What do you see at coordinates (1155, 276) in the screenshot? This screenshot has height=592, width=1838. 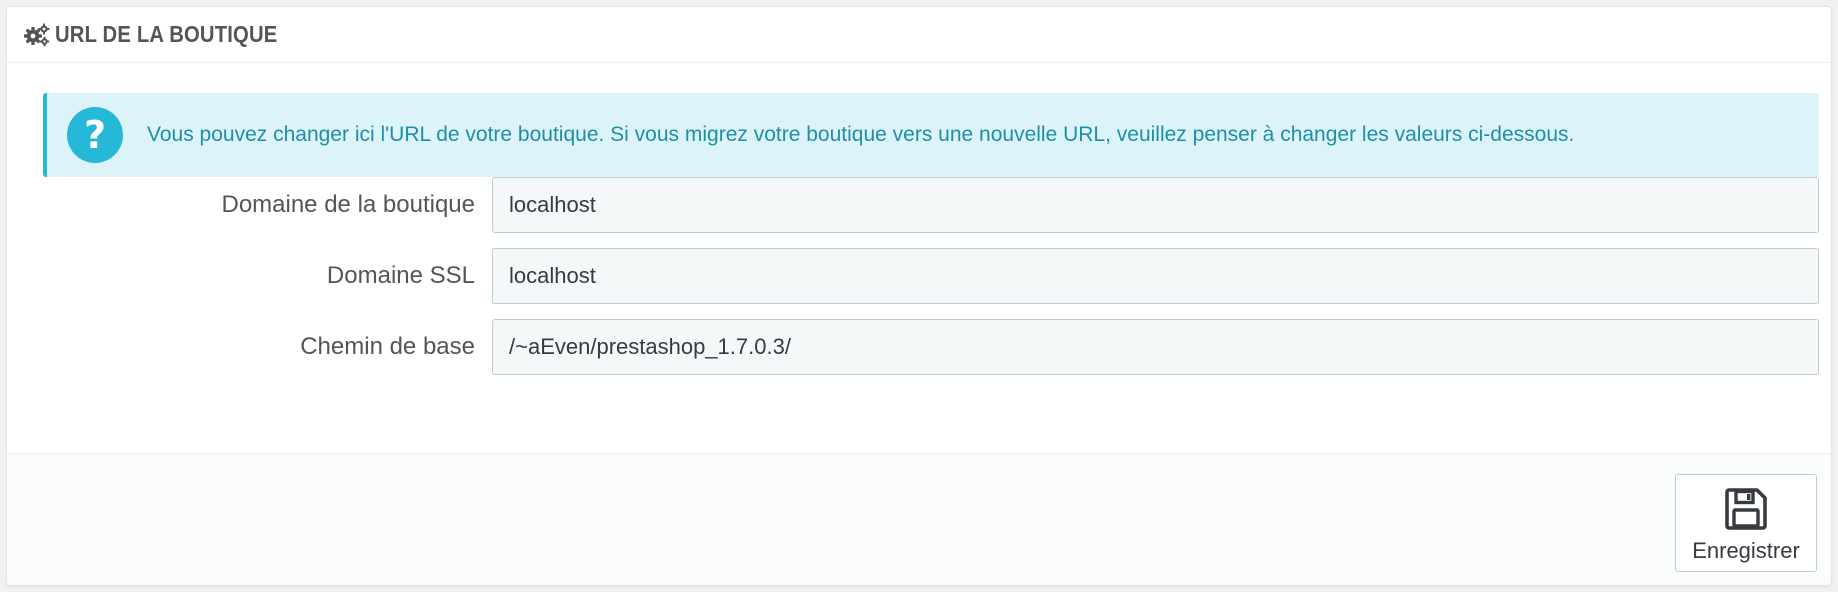 I see `ssl-domain-input` at bounding box center [1155, 276].